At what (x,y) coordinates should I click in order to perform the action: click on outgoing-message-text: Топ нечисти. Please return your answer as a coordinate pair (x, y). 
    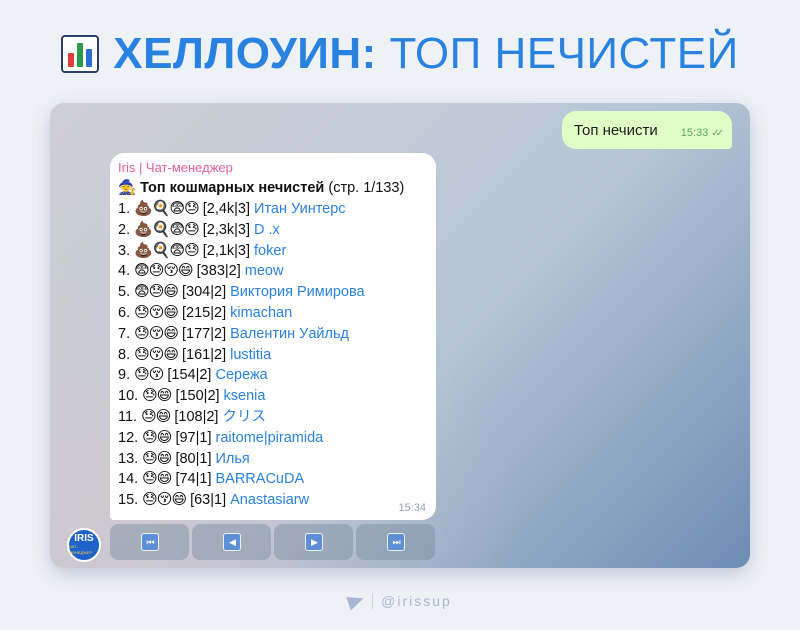
    Looking at the image, I should click on (616, 130).